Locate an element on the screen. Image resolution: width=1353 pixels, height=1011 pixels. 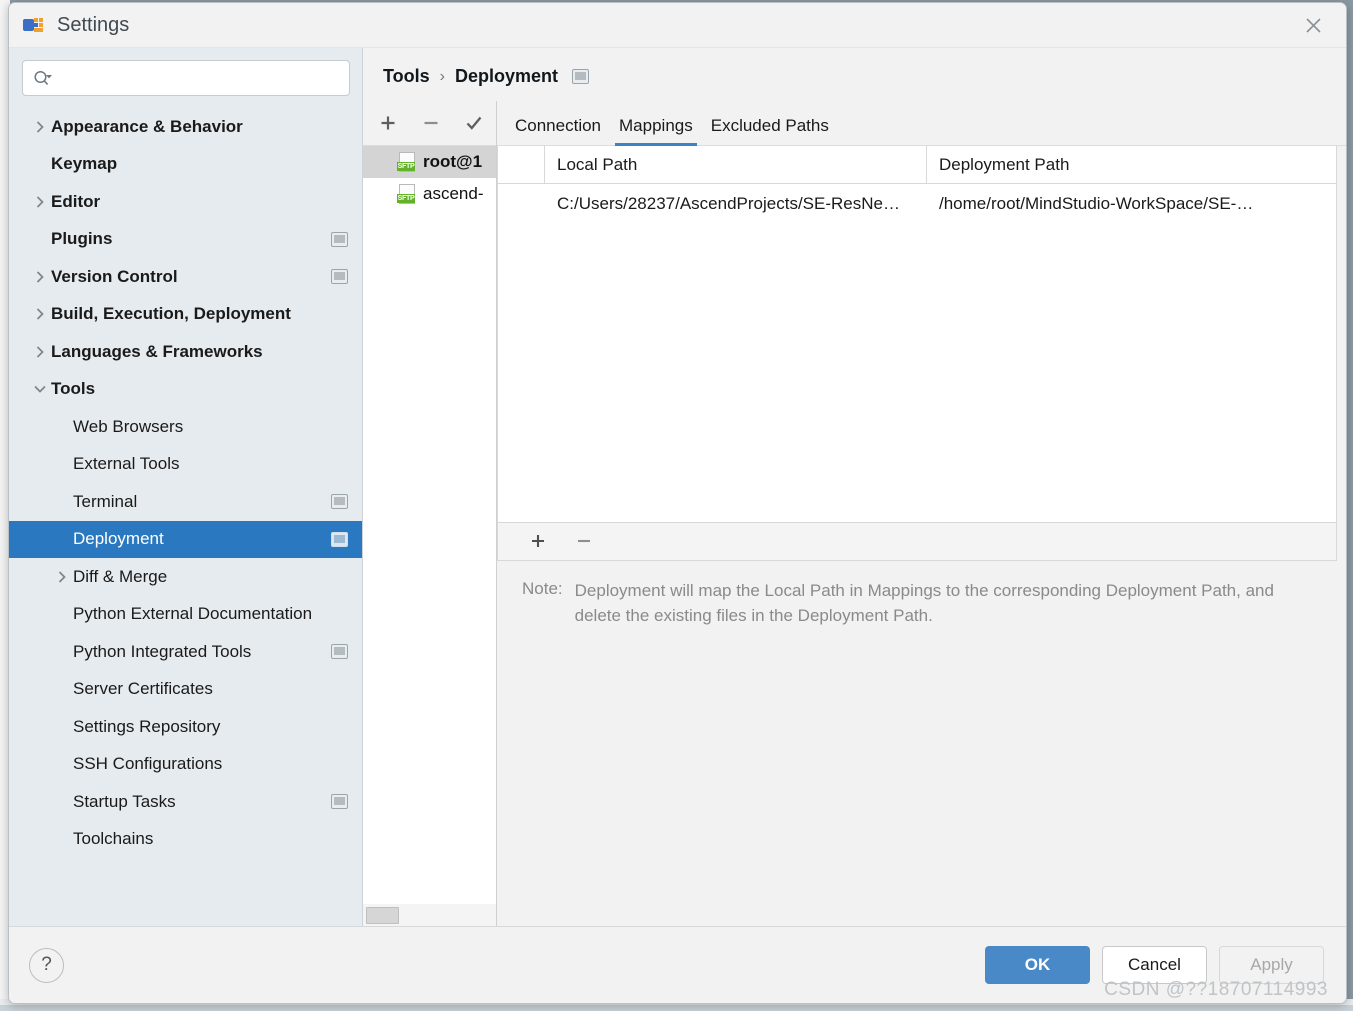
sidebar-item-plugins: Plugins is located at coordinates (185, 240).